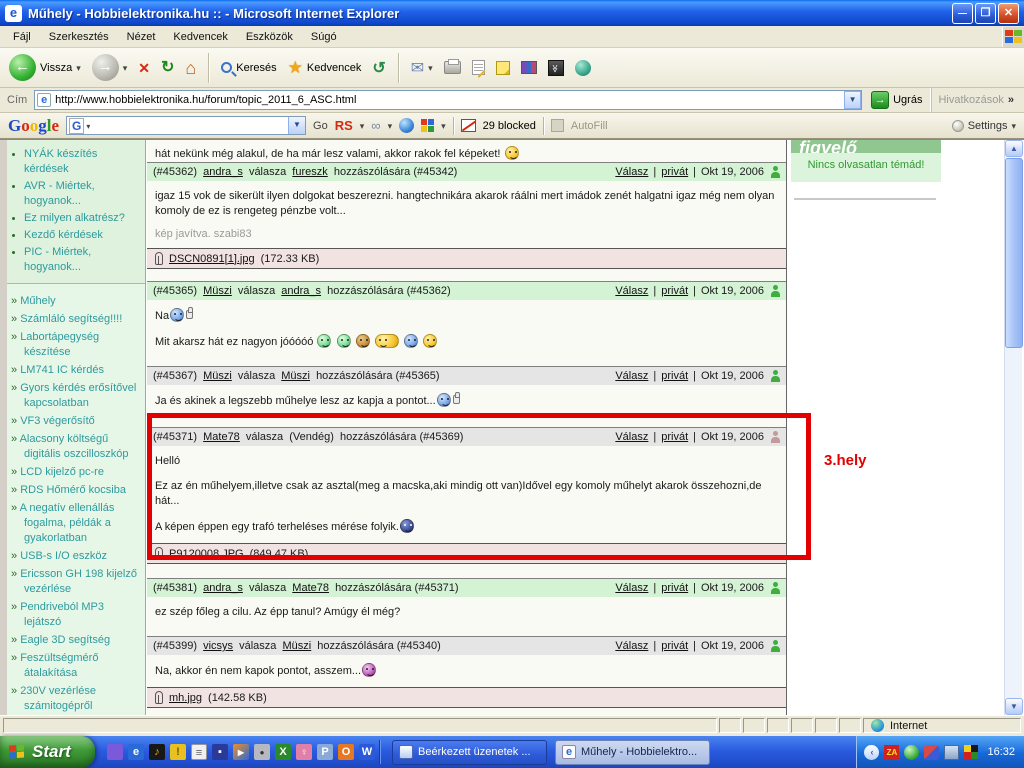 This screenshot has width=1024, height=768. I want to click on scrollbar-thumb, so click(1014, 253).